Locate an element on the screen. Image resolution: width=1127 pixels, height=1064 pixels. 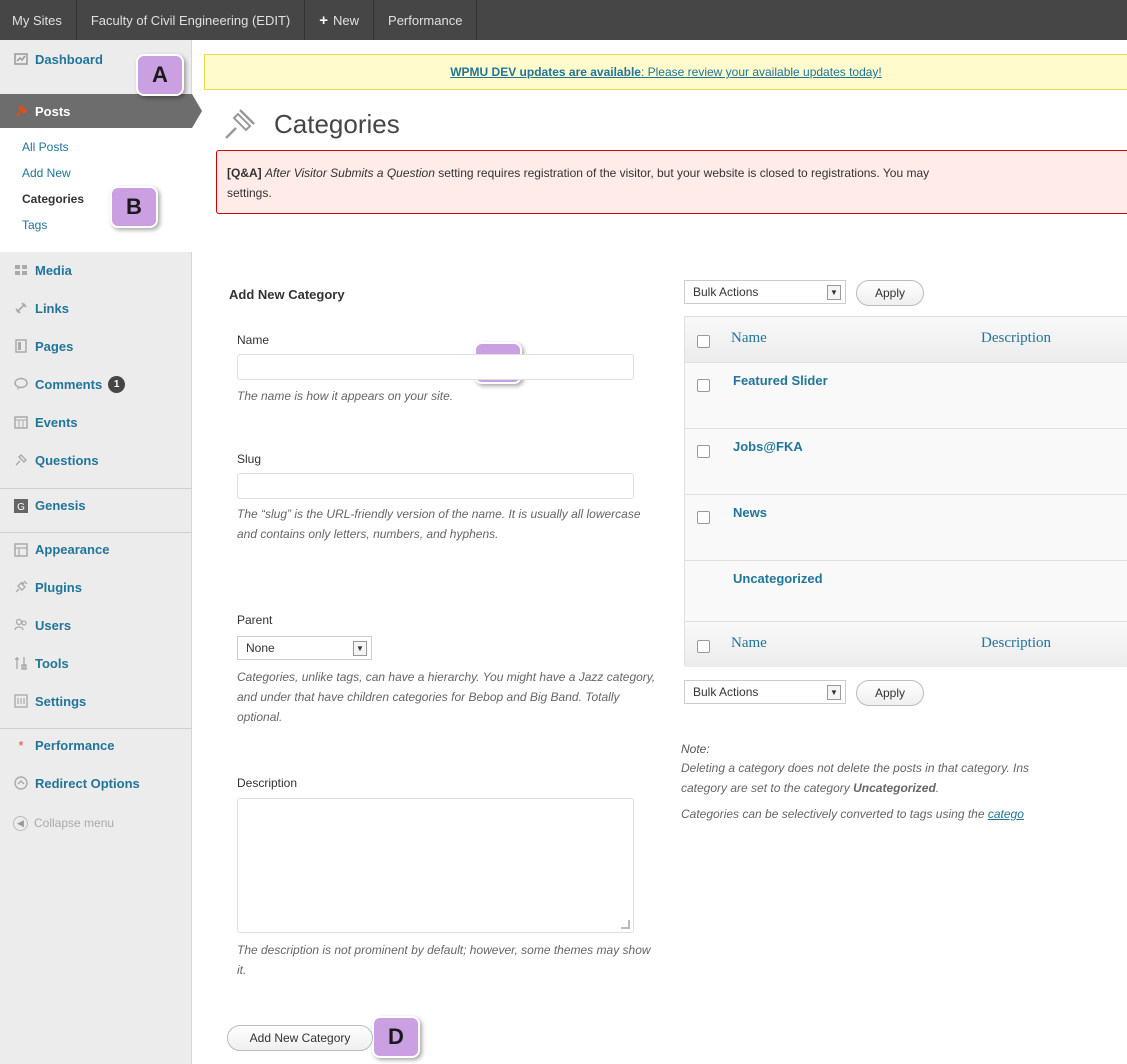
svg-text: G is located at coordinates (21, 507).